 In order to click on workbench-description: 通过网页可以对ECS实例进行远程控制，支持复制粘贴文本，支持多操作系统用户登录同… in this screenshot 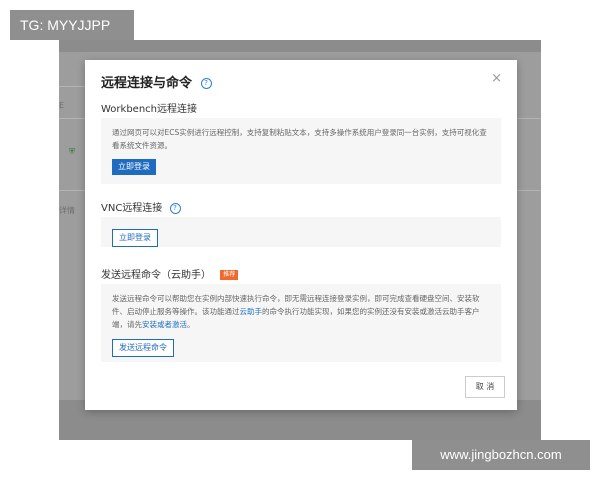, I will do `click(299, 139)`.